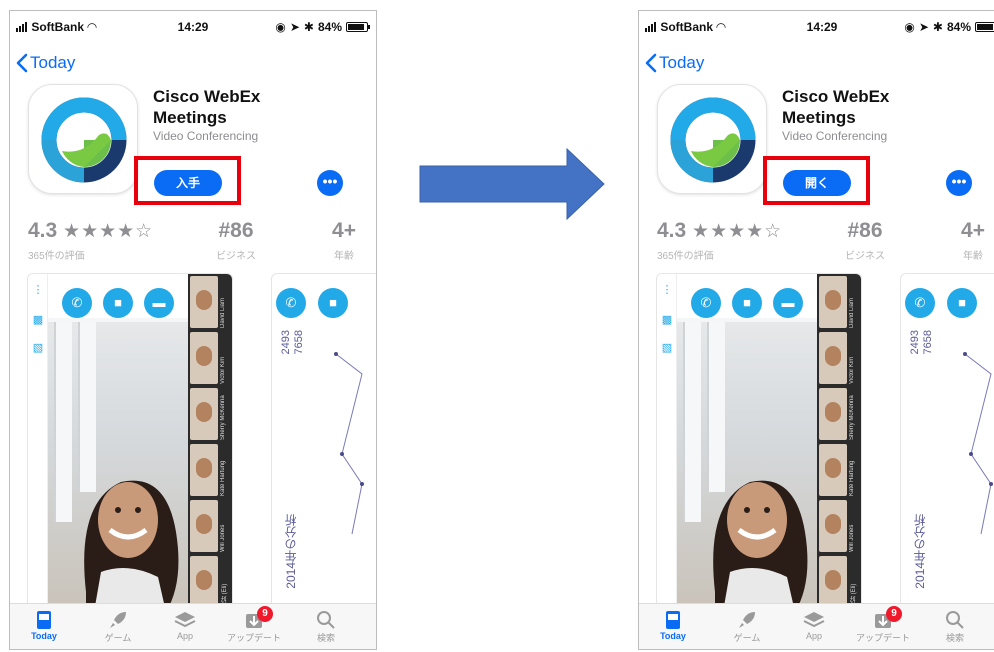 This screenshot has width=994, height=652. Describe the element at coordinates (667, 320) in the screenshot. I see `participants-icon: ▩` at that location.